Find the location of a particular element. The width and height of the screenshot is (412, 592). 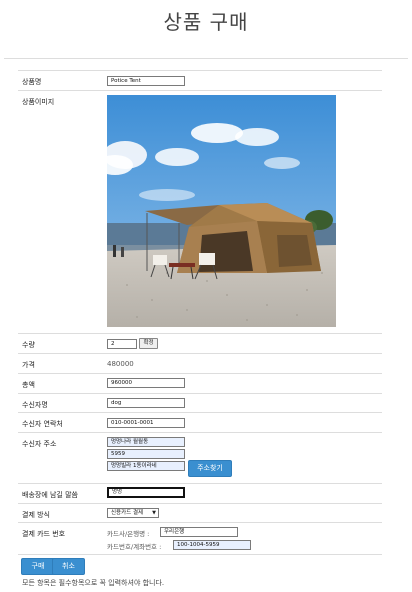

chevron-down-icon: ▼ is located at coordinates (154, 513).